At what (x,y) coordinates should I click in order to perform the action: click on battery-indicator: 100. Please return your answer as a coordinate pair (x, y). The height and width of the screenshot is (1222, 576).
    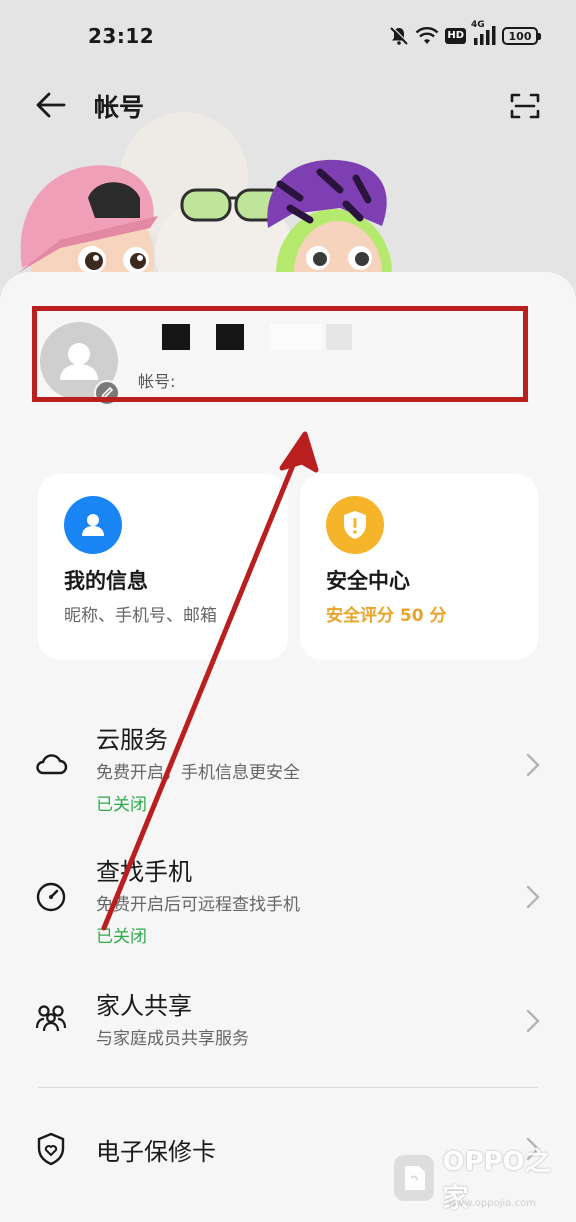
    Looking at the image, I should click on (521, 36).